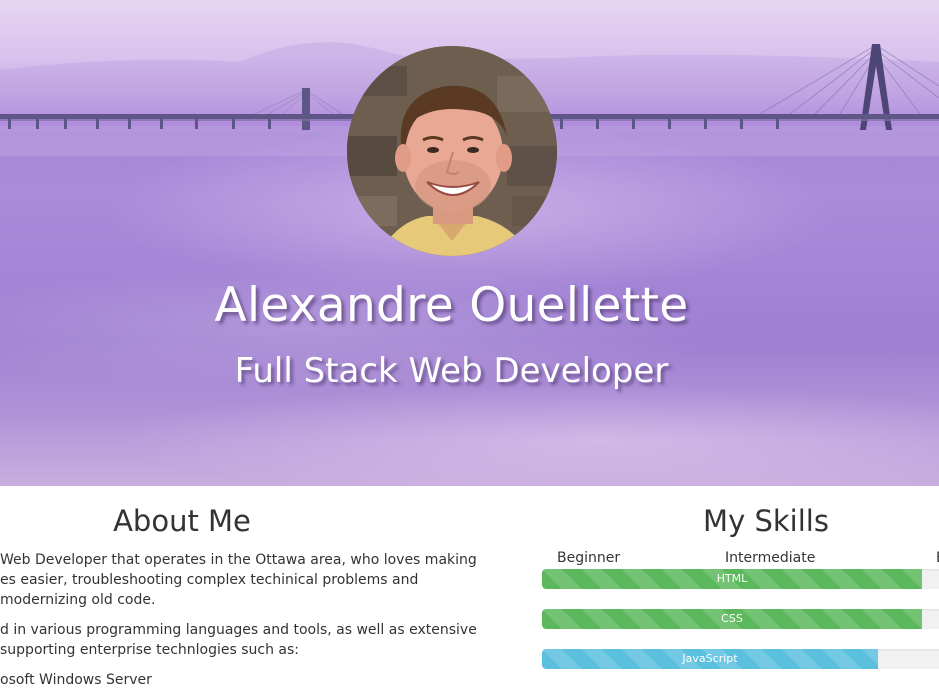  I want to click on skill-bar-javascript: JavaScript, so click(740, 659).